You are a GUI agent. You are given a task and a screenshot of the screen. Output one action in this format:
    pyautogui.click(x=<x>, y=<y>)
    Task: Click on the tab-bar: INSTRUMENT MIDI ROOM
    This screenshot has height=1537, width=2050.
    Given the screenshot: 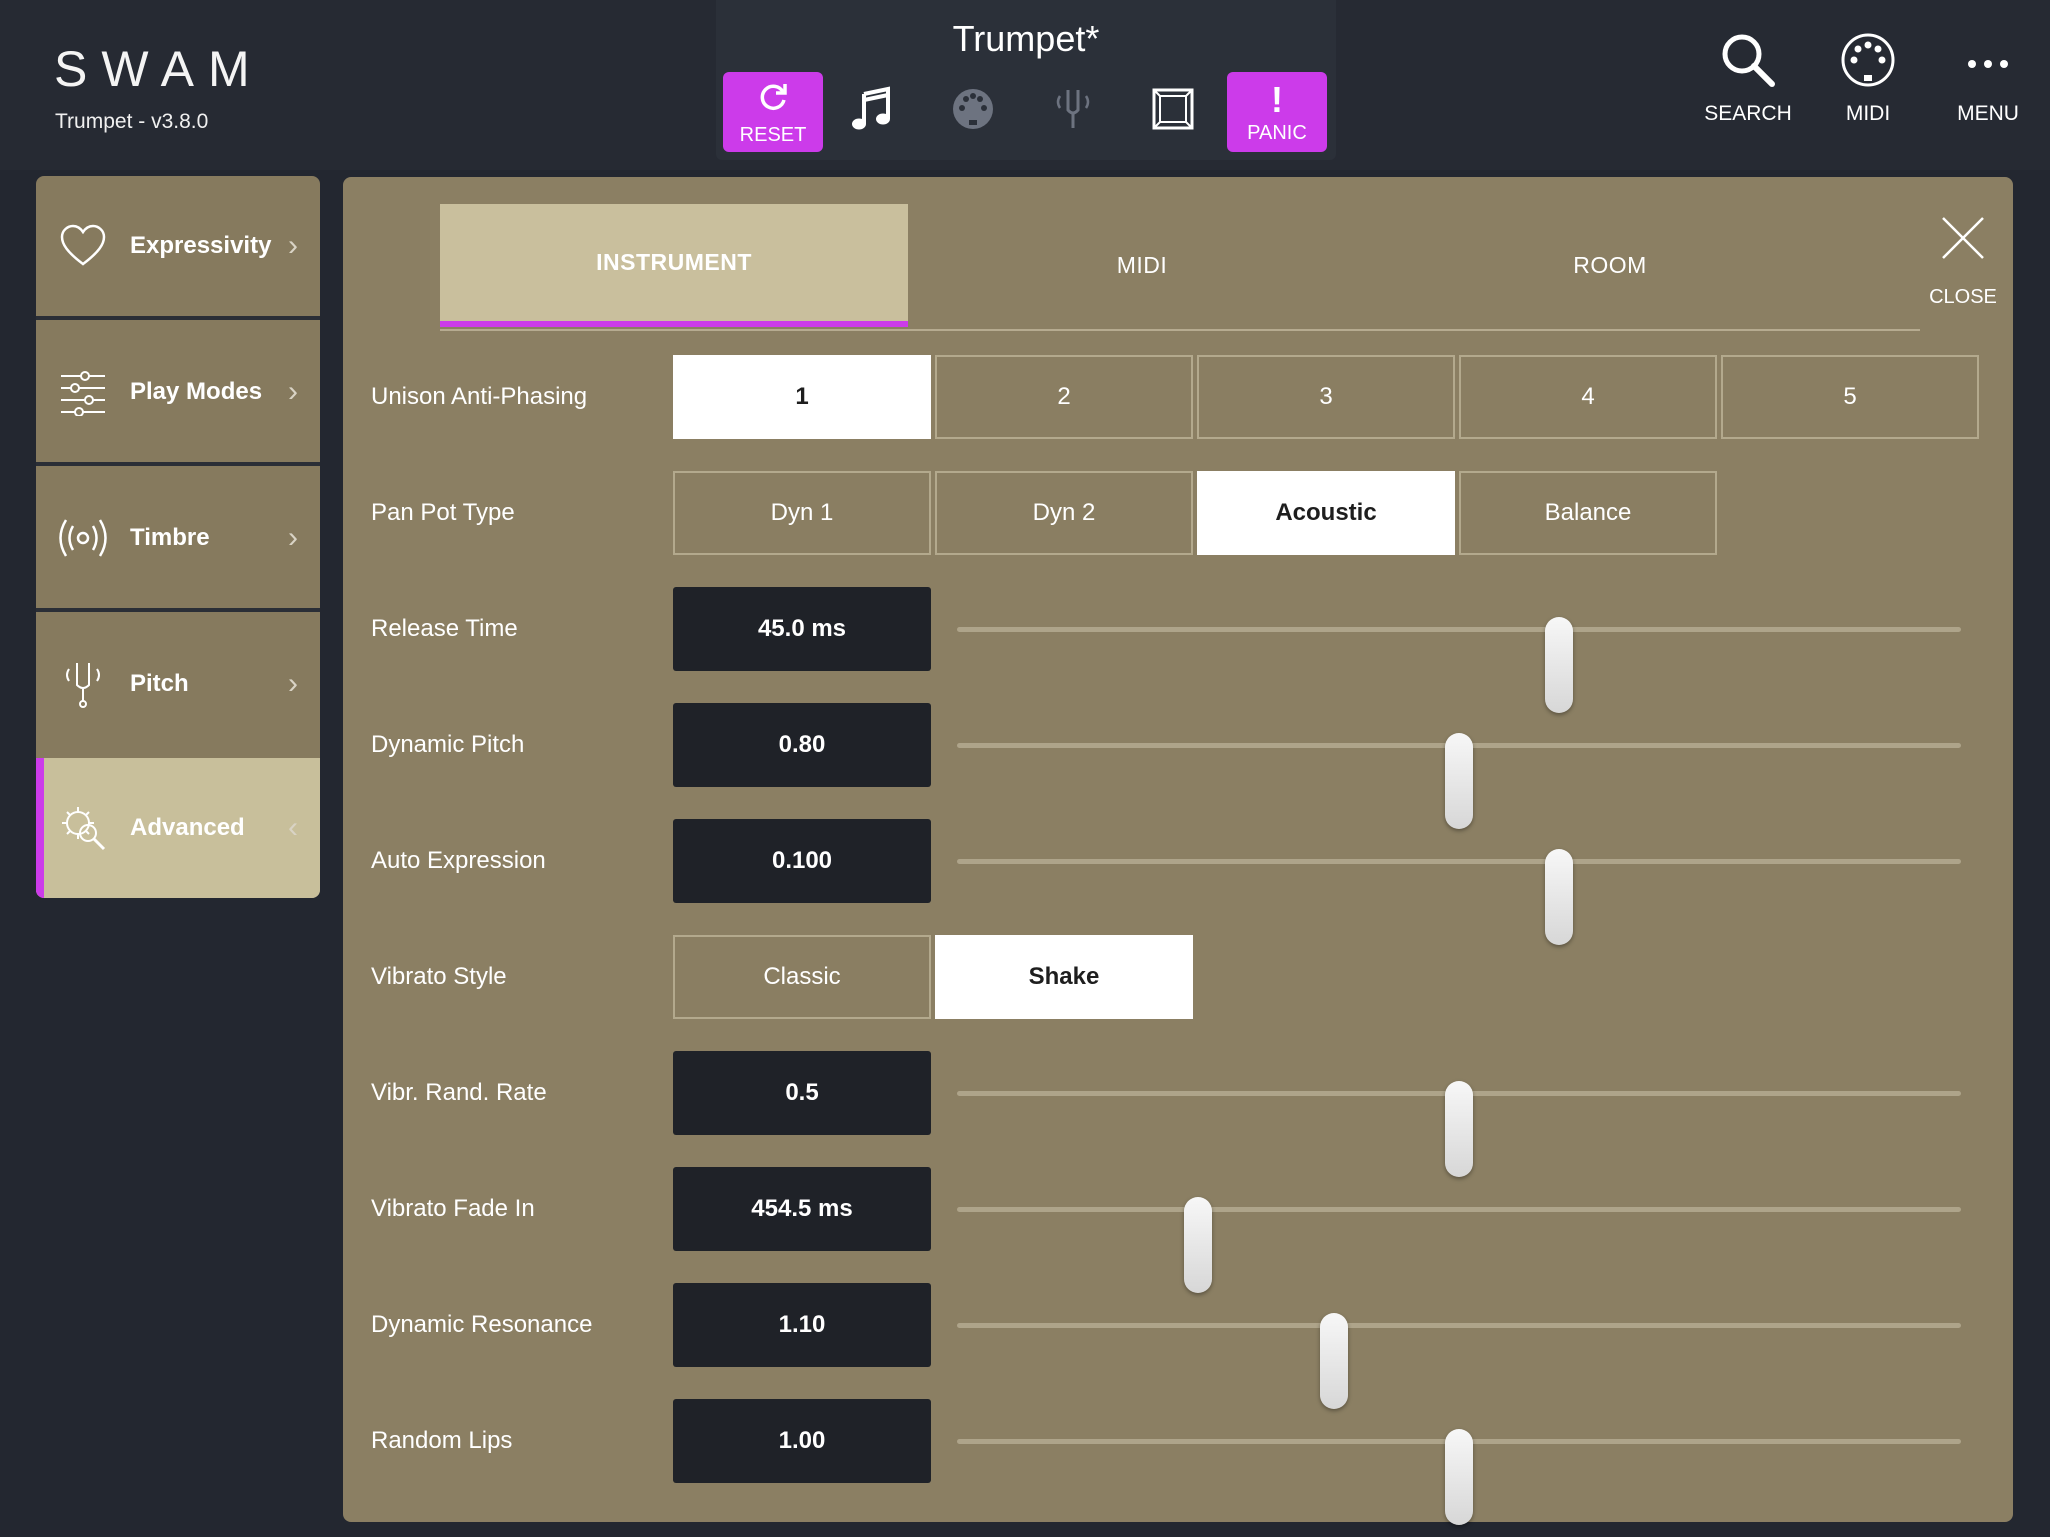 What is the action you would take?
    pyautogui.click(x=1160, y=266)
    